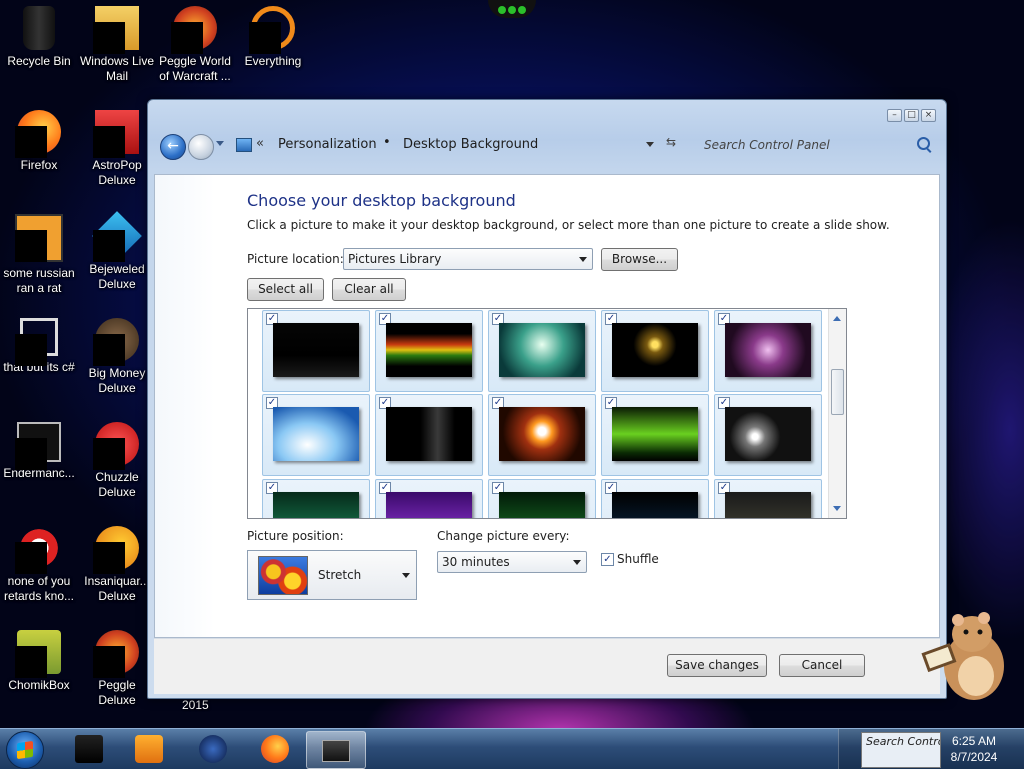 This screenshot has width=1024, height=769. I want to click on minimize-button: –, so click(894, 115).